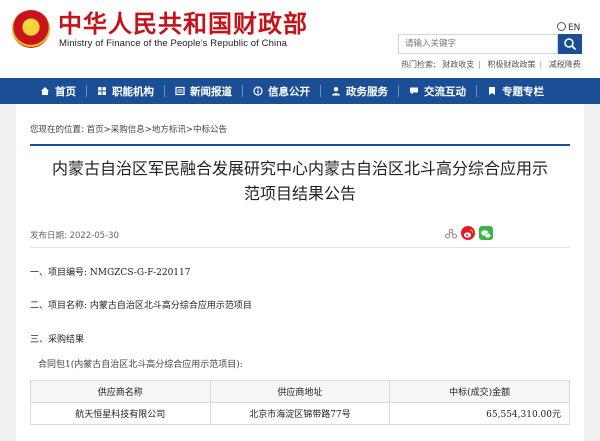 This screenshot has height=441, width=600. Describe the element at coordinates (492, 91) in the screenshot. I see `topic-icon` at that location.